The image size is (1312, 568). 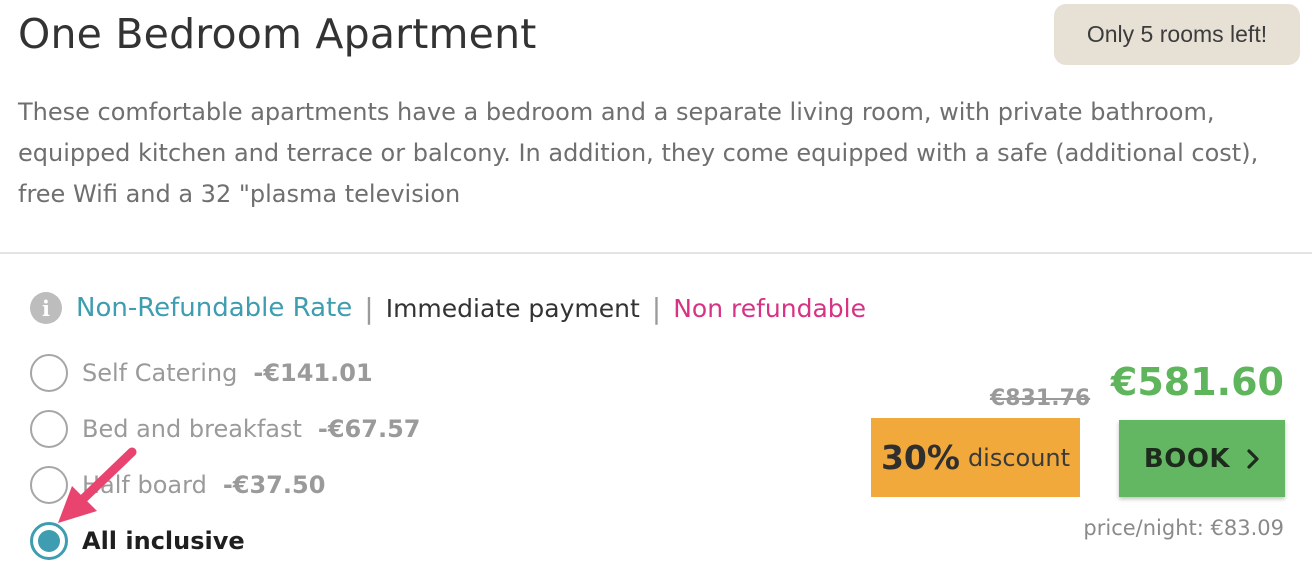 What do you see at coordinates (770, 308) in the screenshot?
I see `refund-policy: Non refundable` at bounding box center [770, 308].